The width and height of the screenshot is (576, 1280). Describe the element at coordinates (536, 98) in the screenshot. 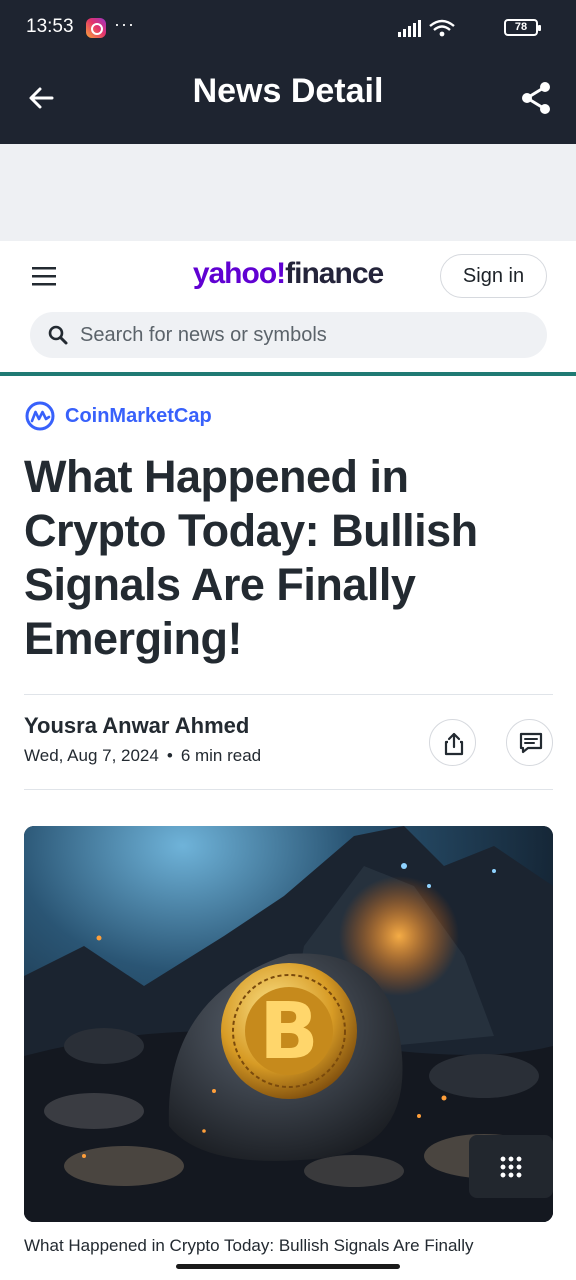

I see `share-icon` at that location.